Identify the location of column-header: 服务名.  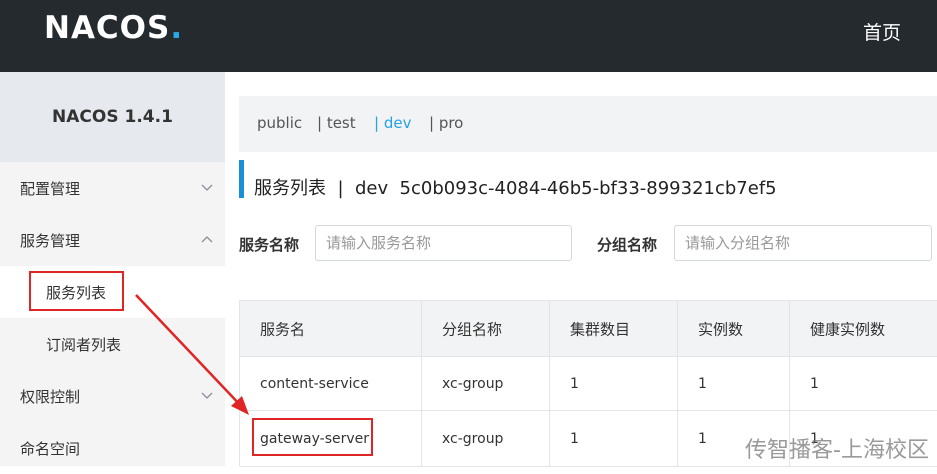
(331, 328).